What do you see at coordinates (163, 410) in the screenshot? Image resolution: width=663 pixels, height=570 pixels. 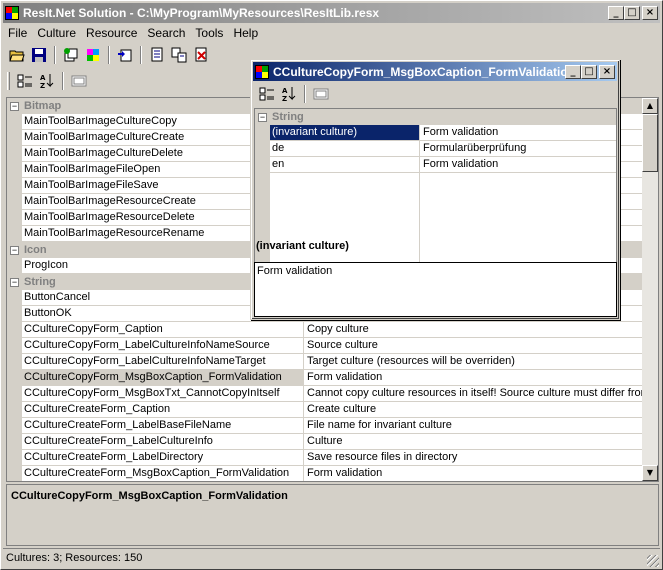 I see `resource-key: CCultureCreateForm_Caption` at bounding box center [163, 410].